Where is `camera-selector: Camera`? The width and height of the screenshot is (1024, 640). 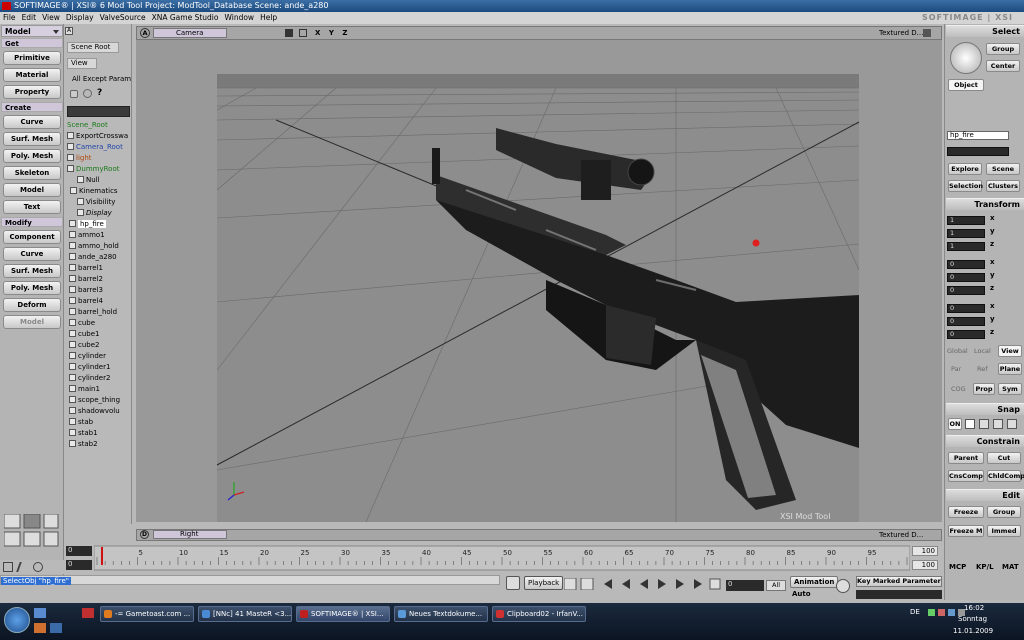 camera-selector: Camera is located at coordinates (190, 33).